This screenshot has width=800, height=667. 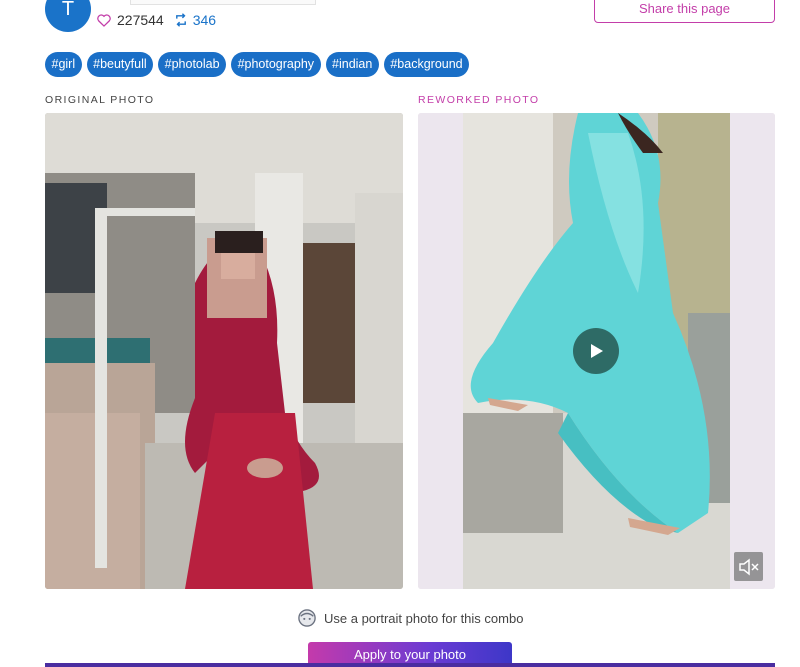 I want to click on remix-count: 346, so click(x=204, y=20).